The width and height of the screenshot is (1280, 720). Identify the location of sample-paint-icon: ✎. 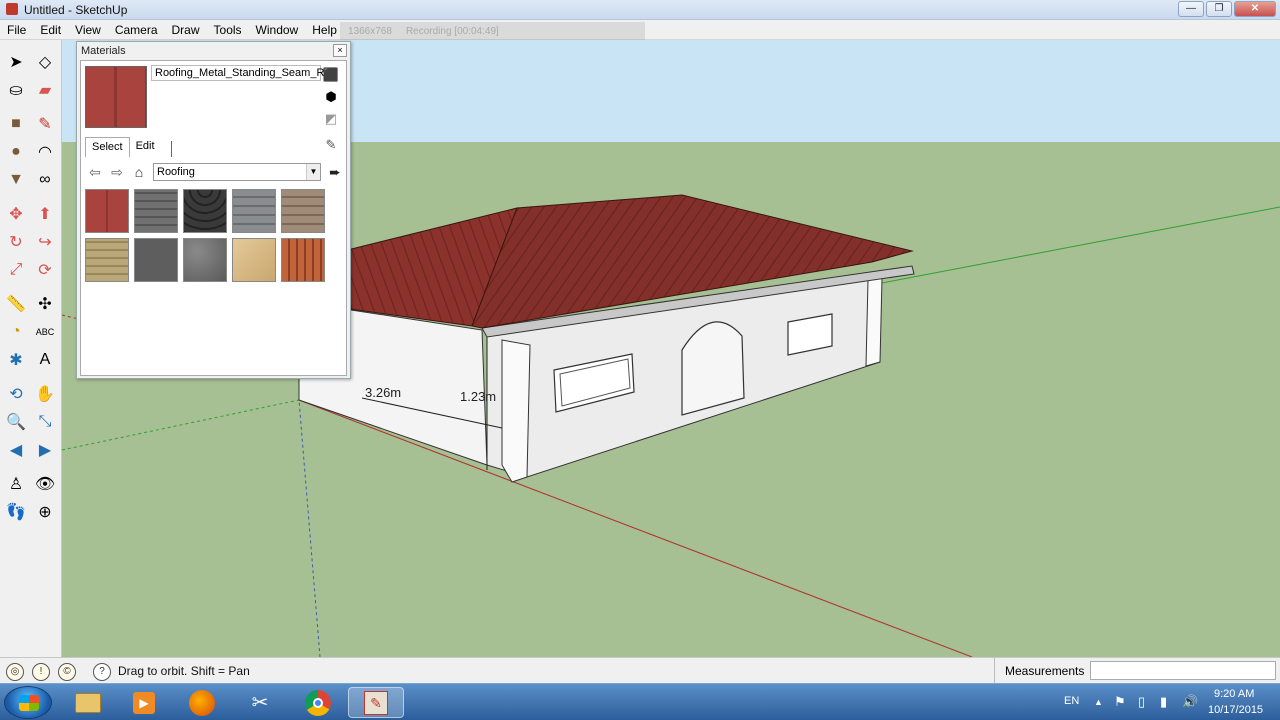
(331, 146).